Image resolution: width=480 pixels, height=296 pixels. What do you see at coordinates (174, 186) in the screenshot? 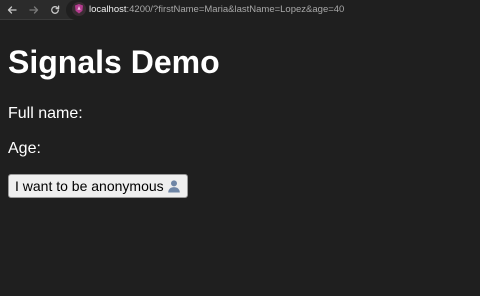
I see `bust-in-silhouette-icon` at bounding box center [174, 186].